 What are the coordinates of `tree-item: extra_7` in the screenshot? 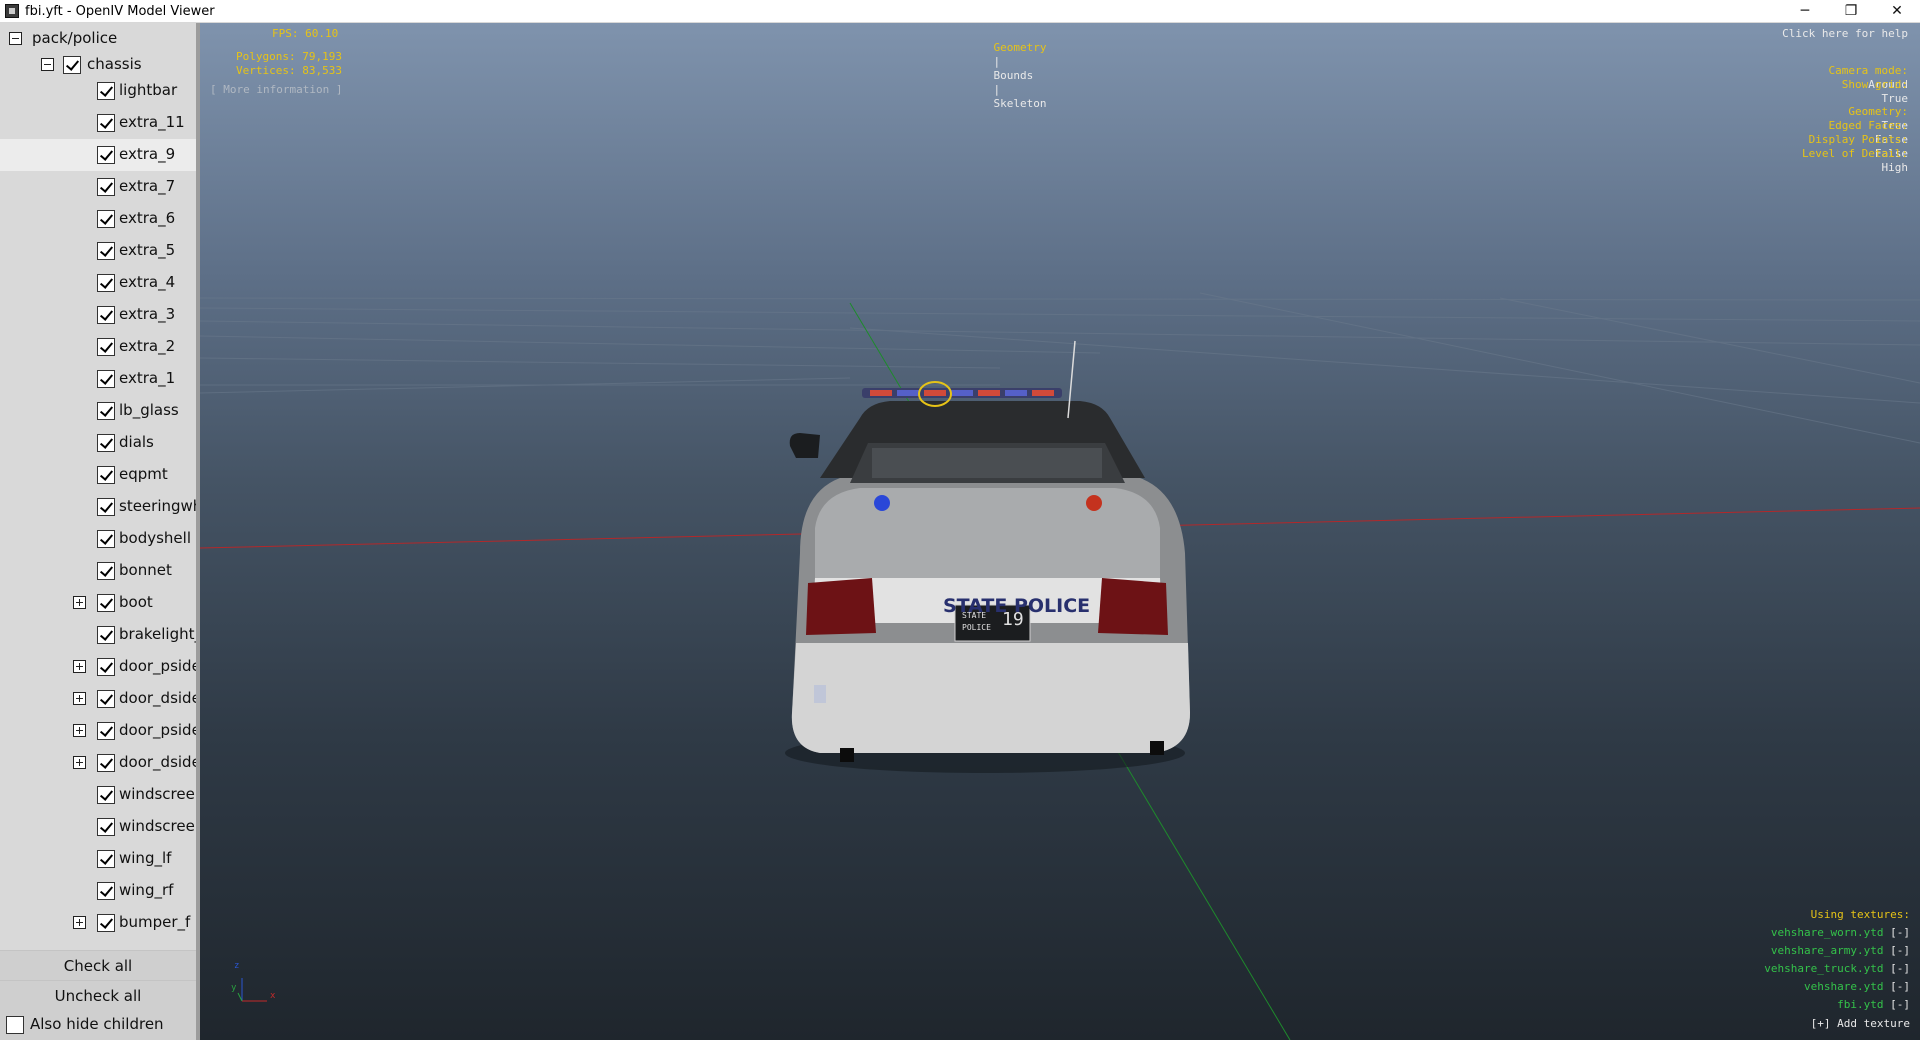 It's located at (98, 187).